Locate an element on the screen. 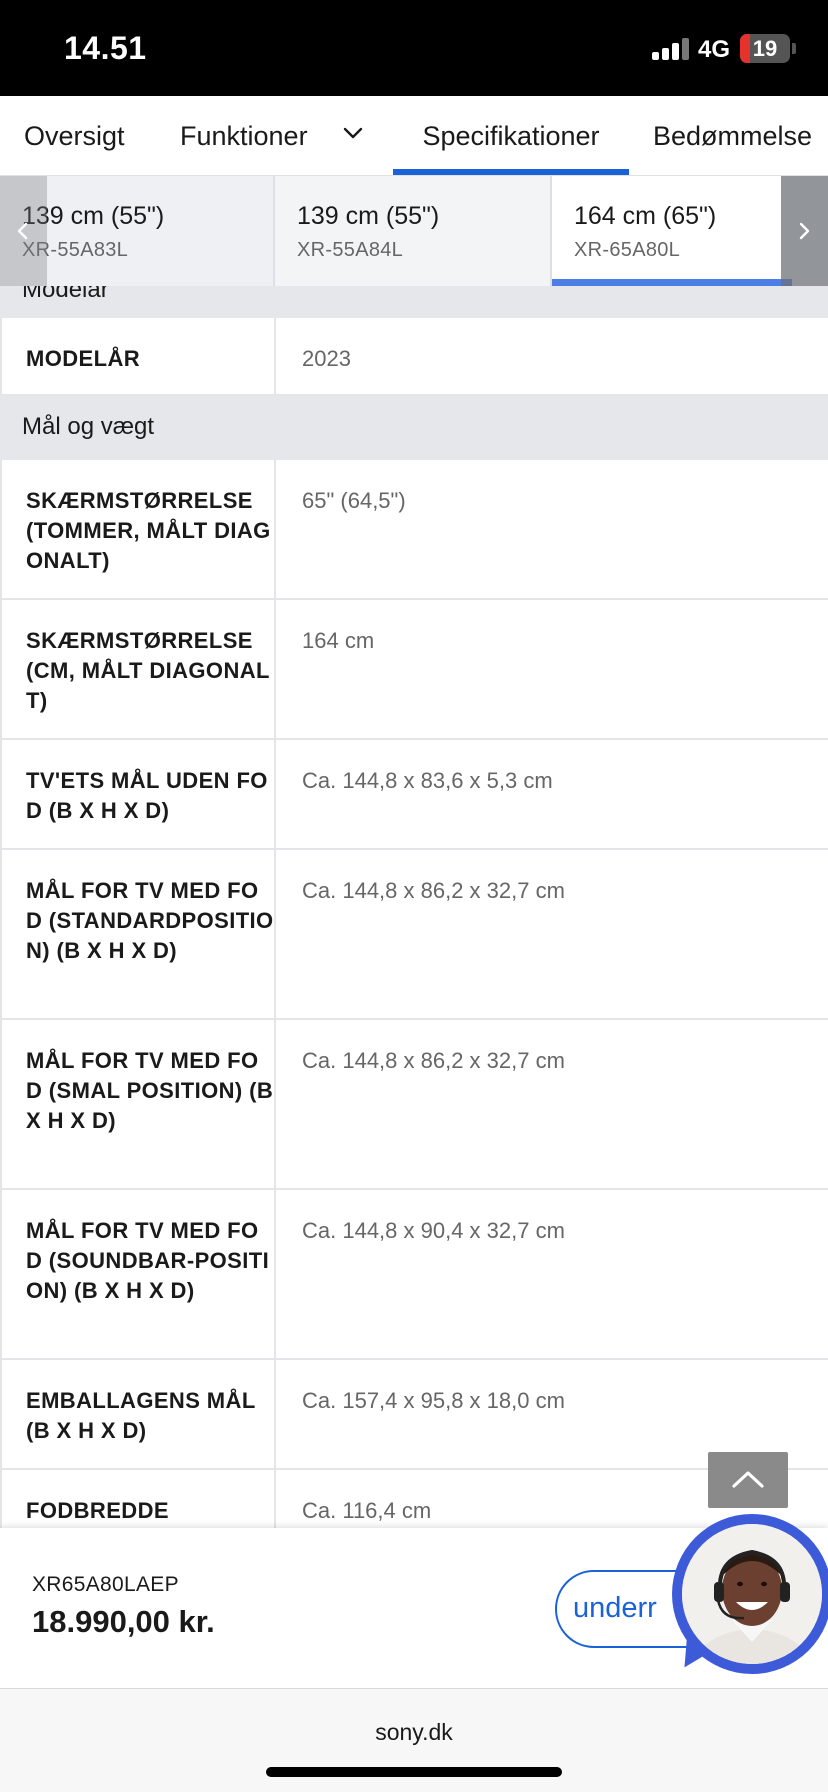 The image size is (828, 1792). scroll-to-top-button is located at coordinates (748, 1480).